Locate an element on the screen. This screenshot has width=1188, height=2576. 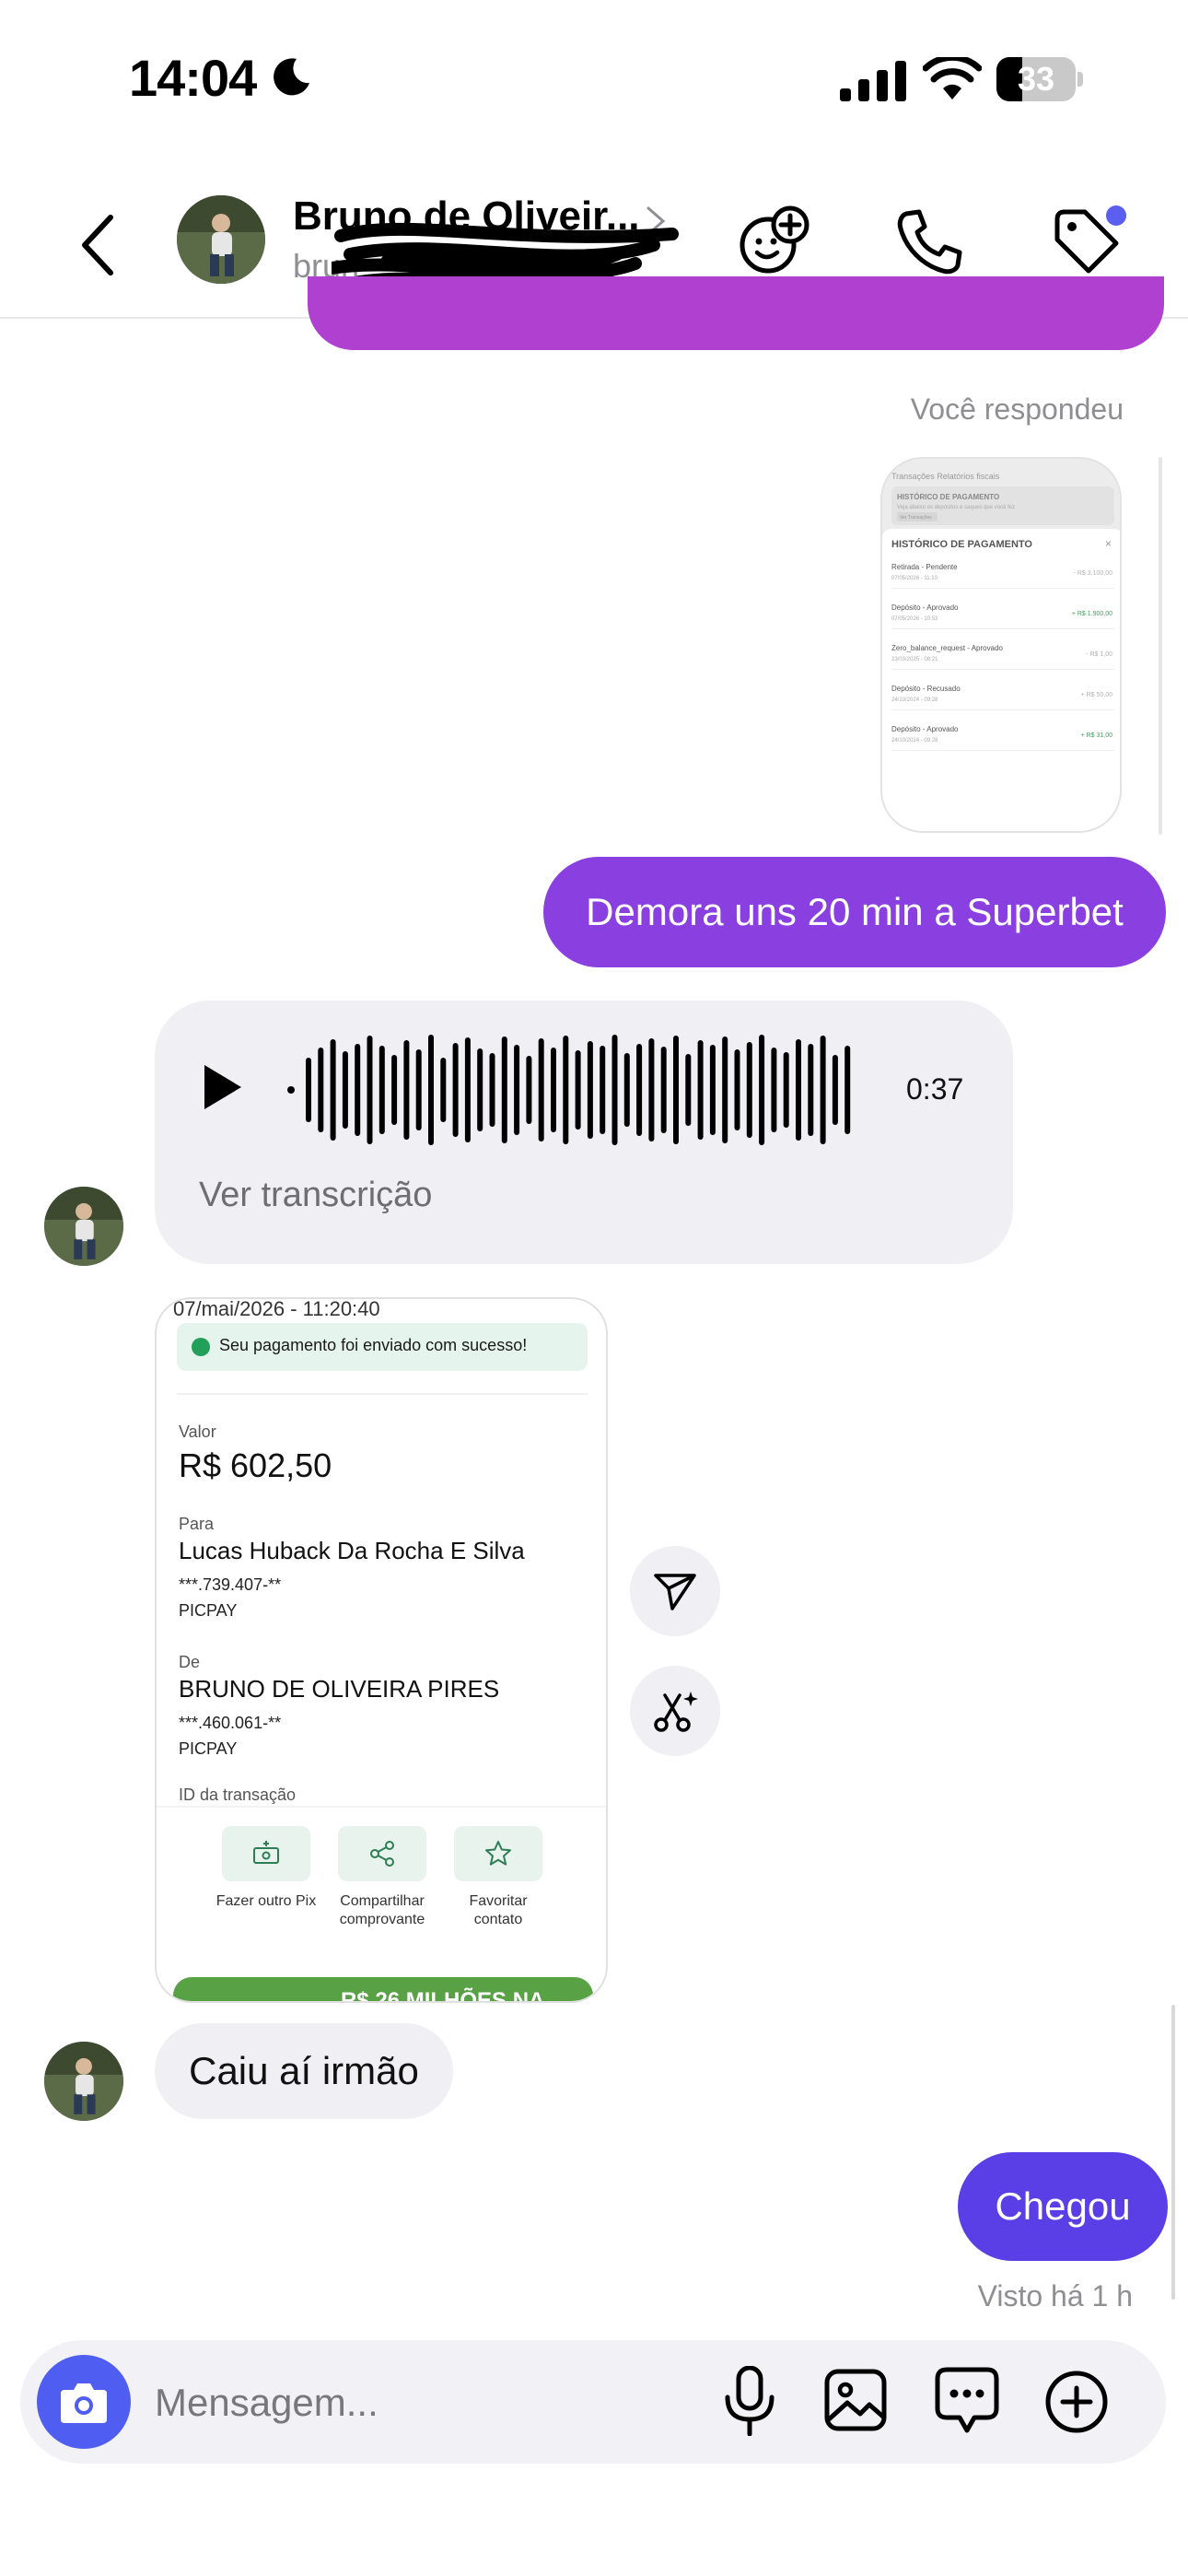
voice-duration: 0:37 is located at coordinates (935, 1089).